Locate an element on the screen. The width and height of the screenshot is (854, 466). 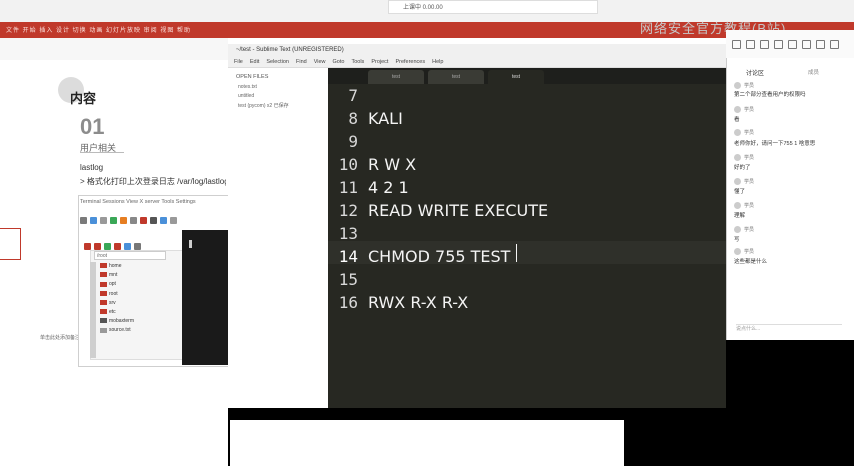
menu-help: Help is located at coordinates (437, 62).